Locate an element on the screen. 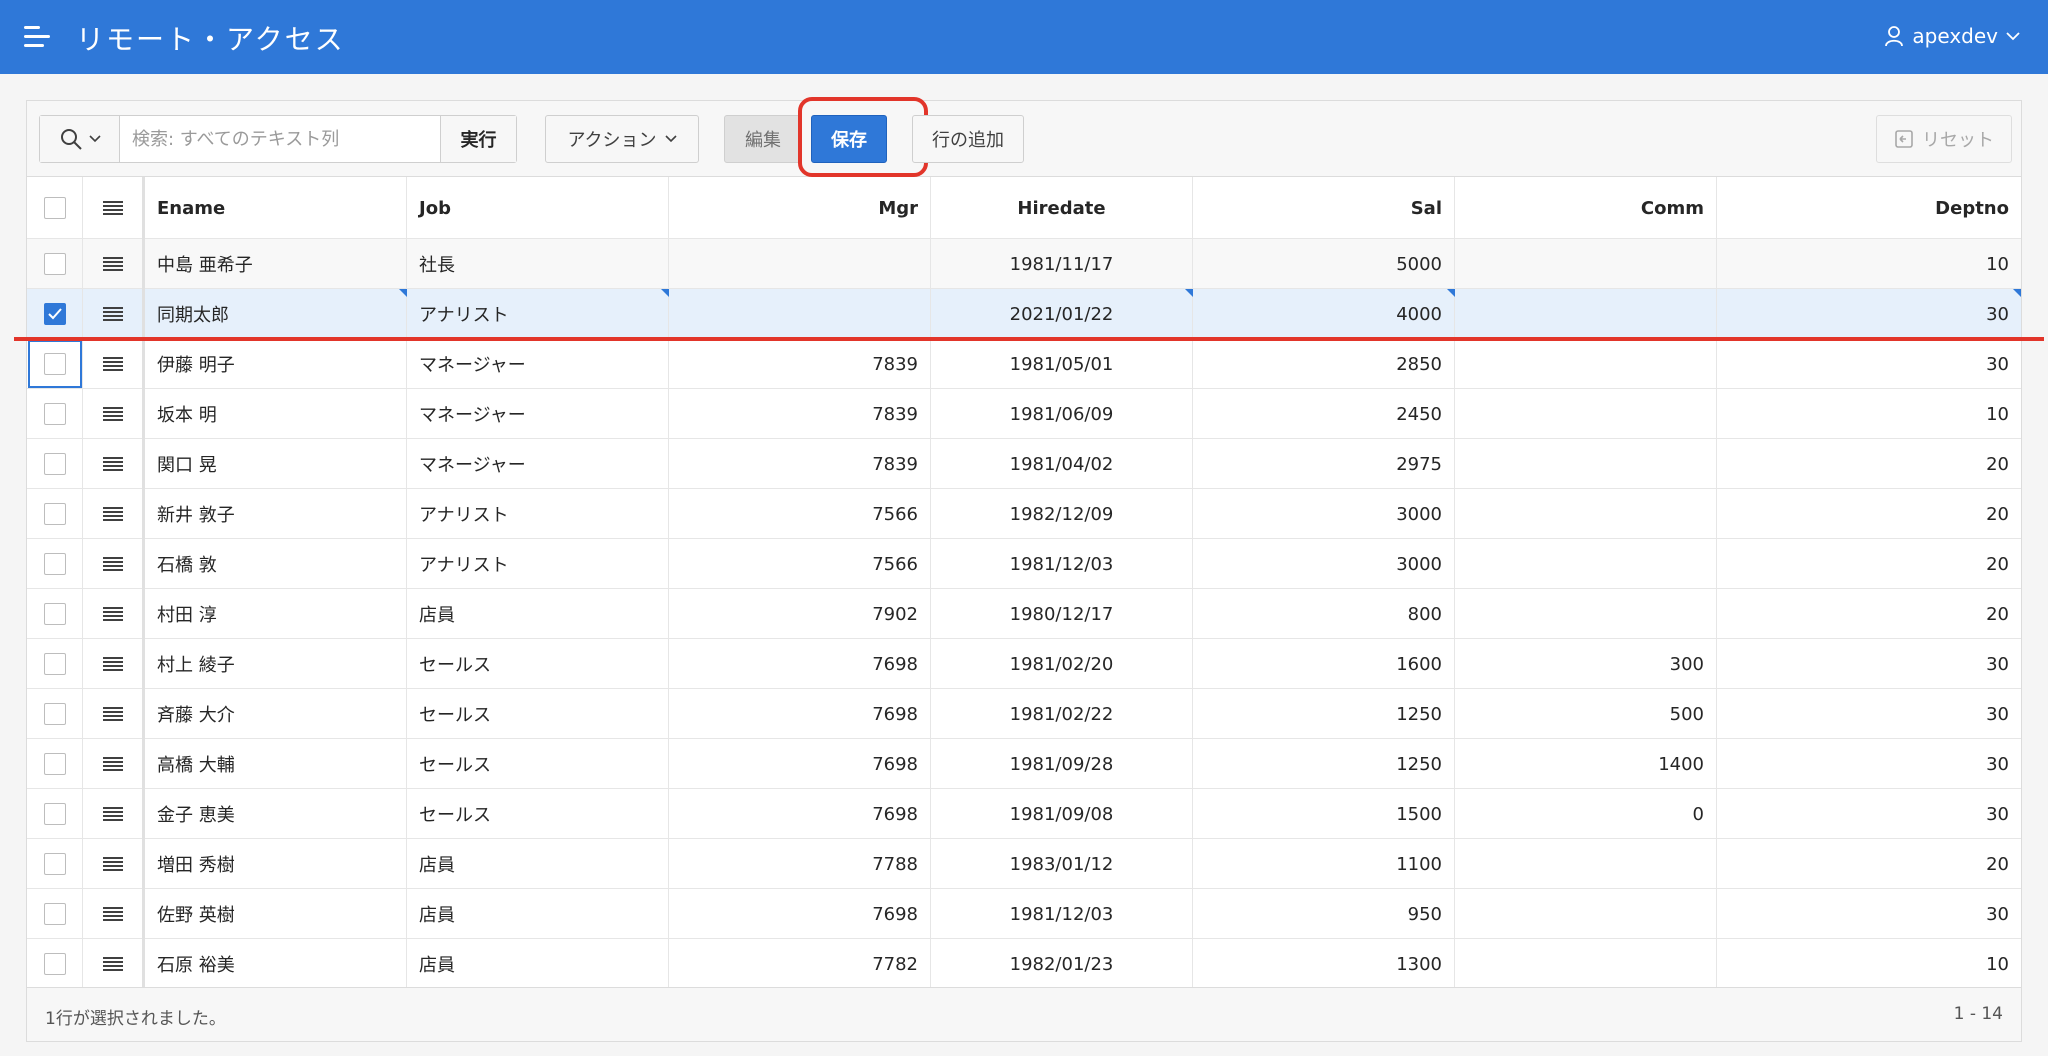  cell-mgr: 7902 is located at coordinates (800, 614).